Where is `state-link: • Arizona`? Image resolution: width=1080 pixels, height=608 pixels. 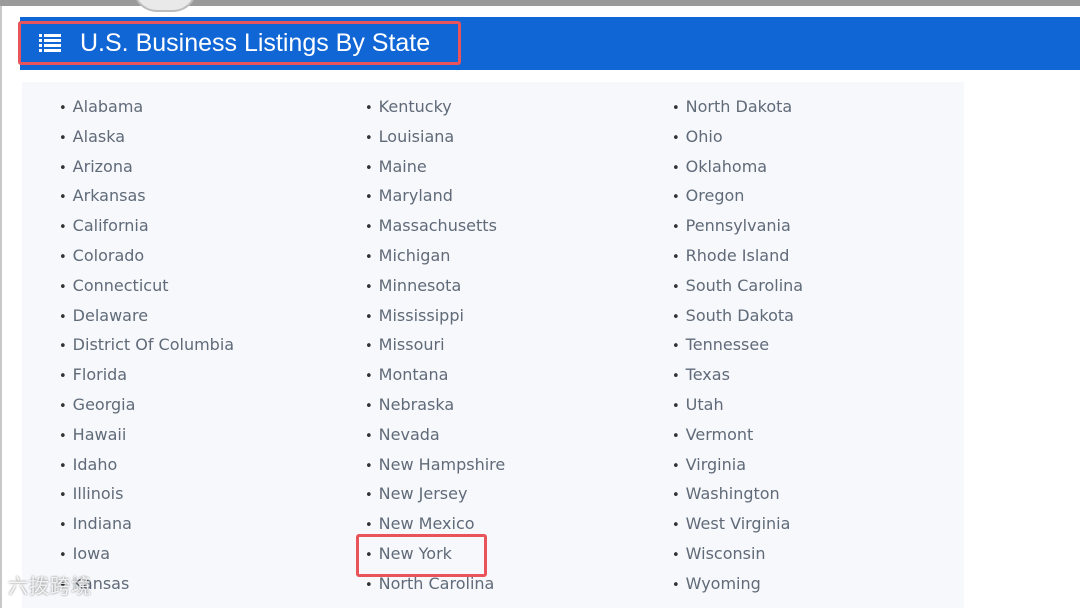 state-link: • Arizona is located at coordinates (146, 167).